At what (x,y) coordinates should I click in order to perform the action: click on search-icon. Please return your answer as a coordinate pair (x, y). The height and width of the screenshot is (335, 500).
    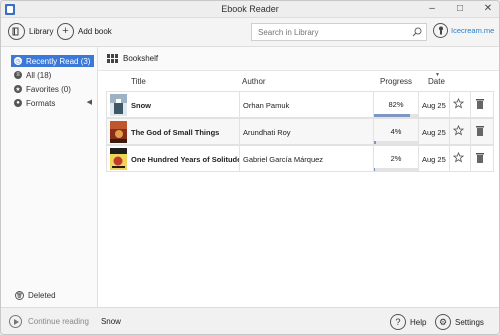
    Looking at the image, I should click on (417, 32).